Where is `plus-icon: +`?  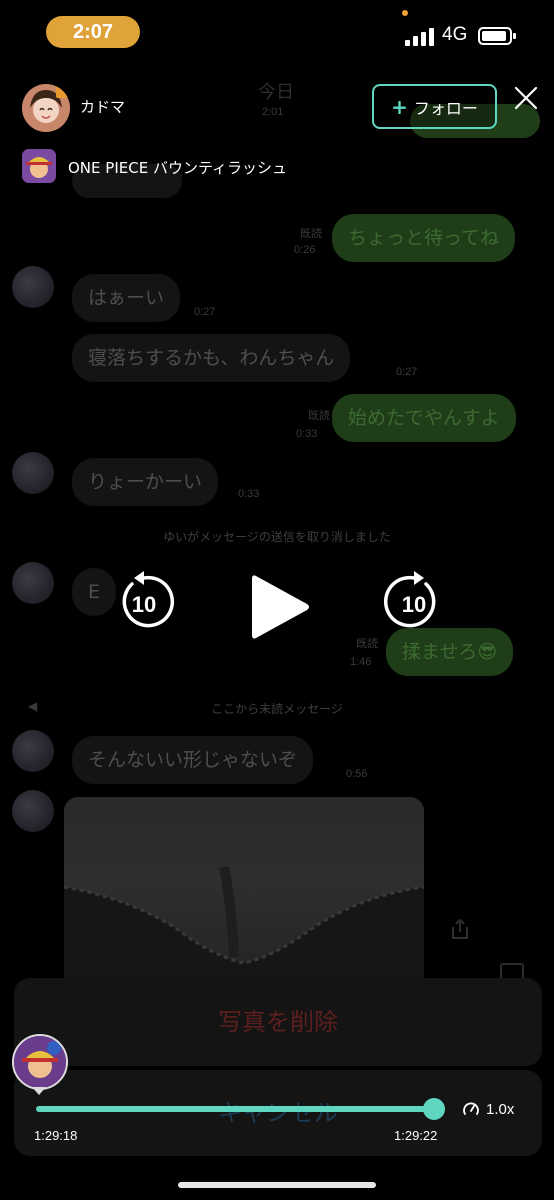
plus-icon: + is located at coordinates (399, 106).